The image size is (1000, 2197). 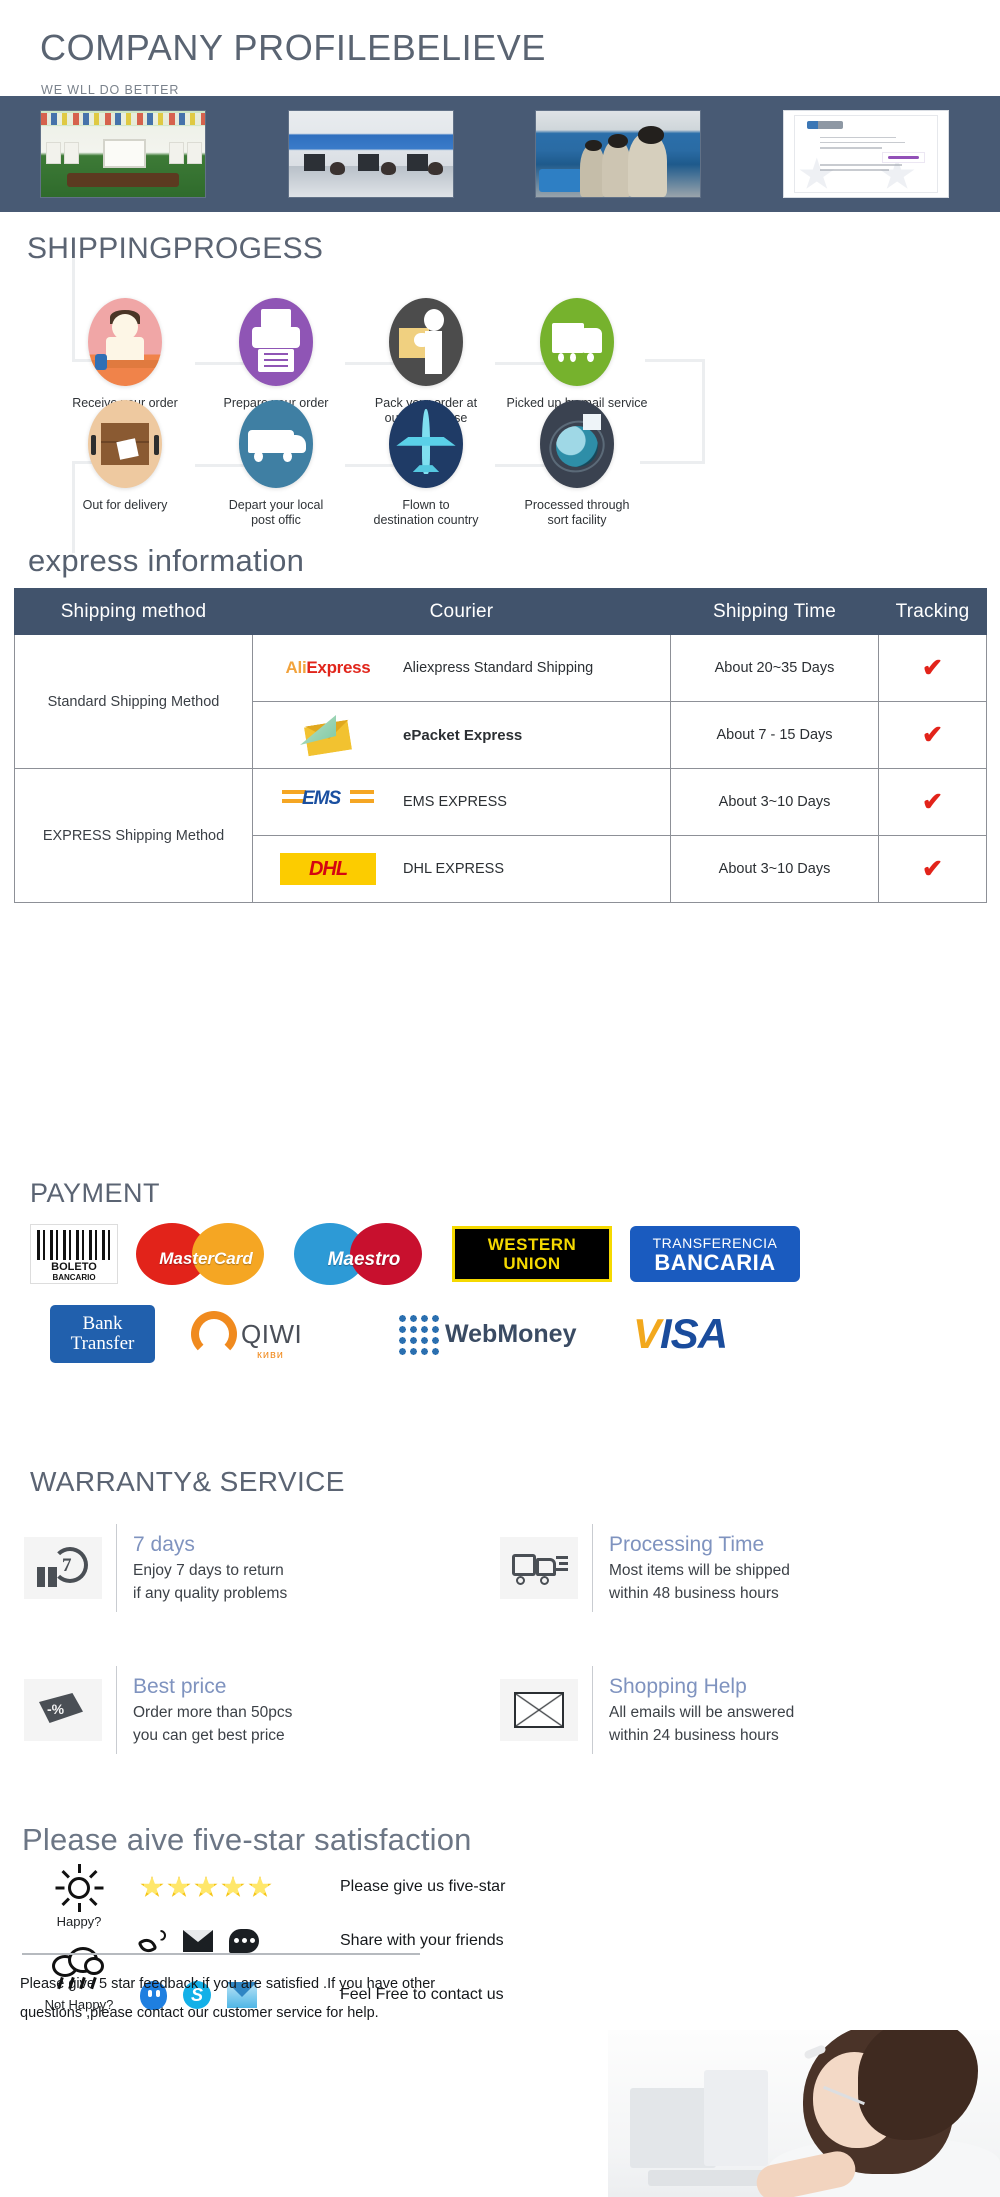 I want to click on qiwi-mark-icon, so click(x=214, y=1334).